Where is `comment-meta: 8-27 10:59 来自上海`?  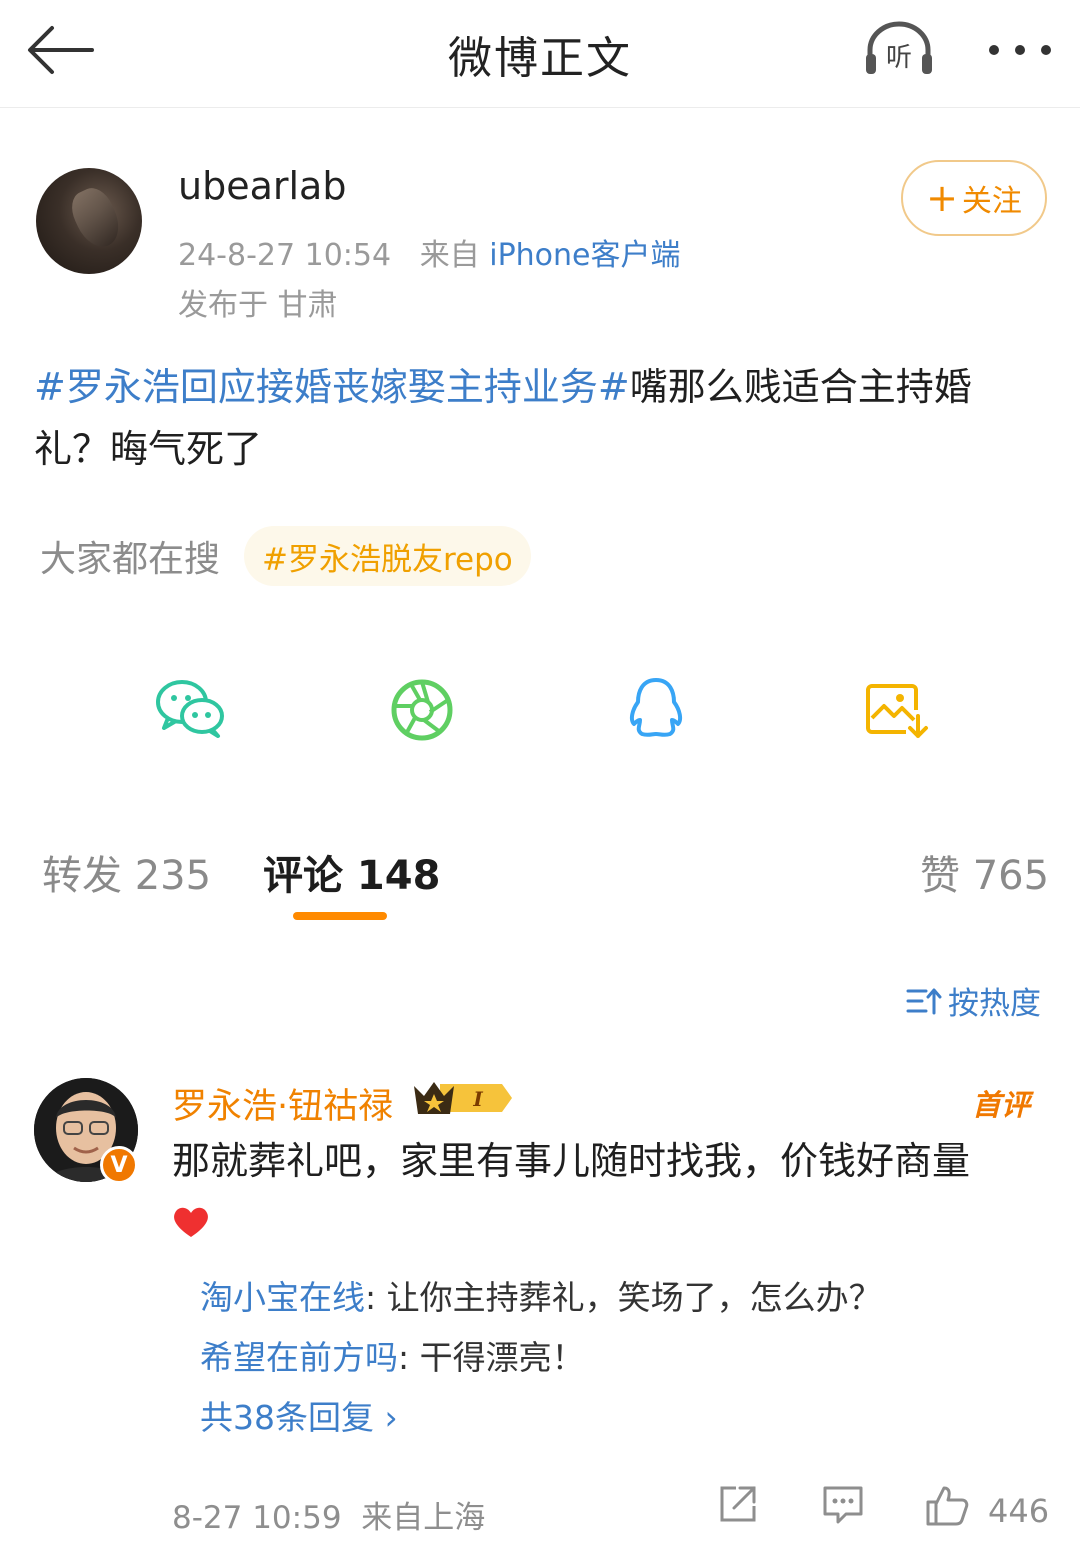
comment-meta: 8-27 10:59 来自上海 is located at coordinates (328, 1514).